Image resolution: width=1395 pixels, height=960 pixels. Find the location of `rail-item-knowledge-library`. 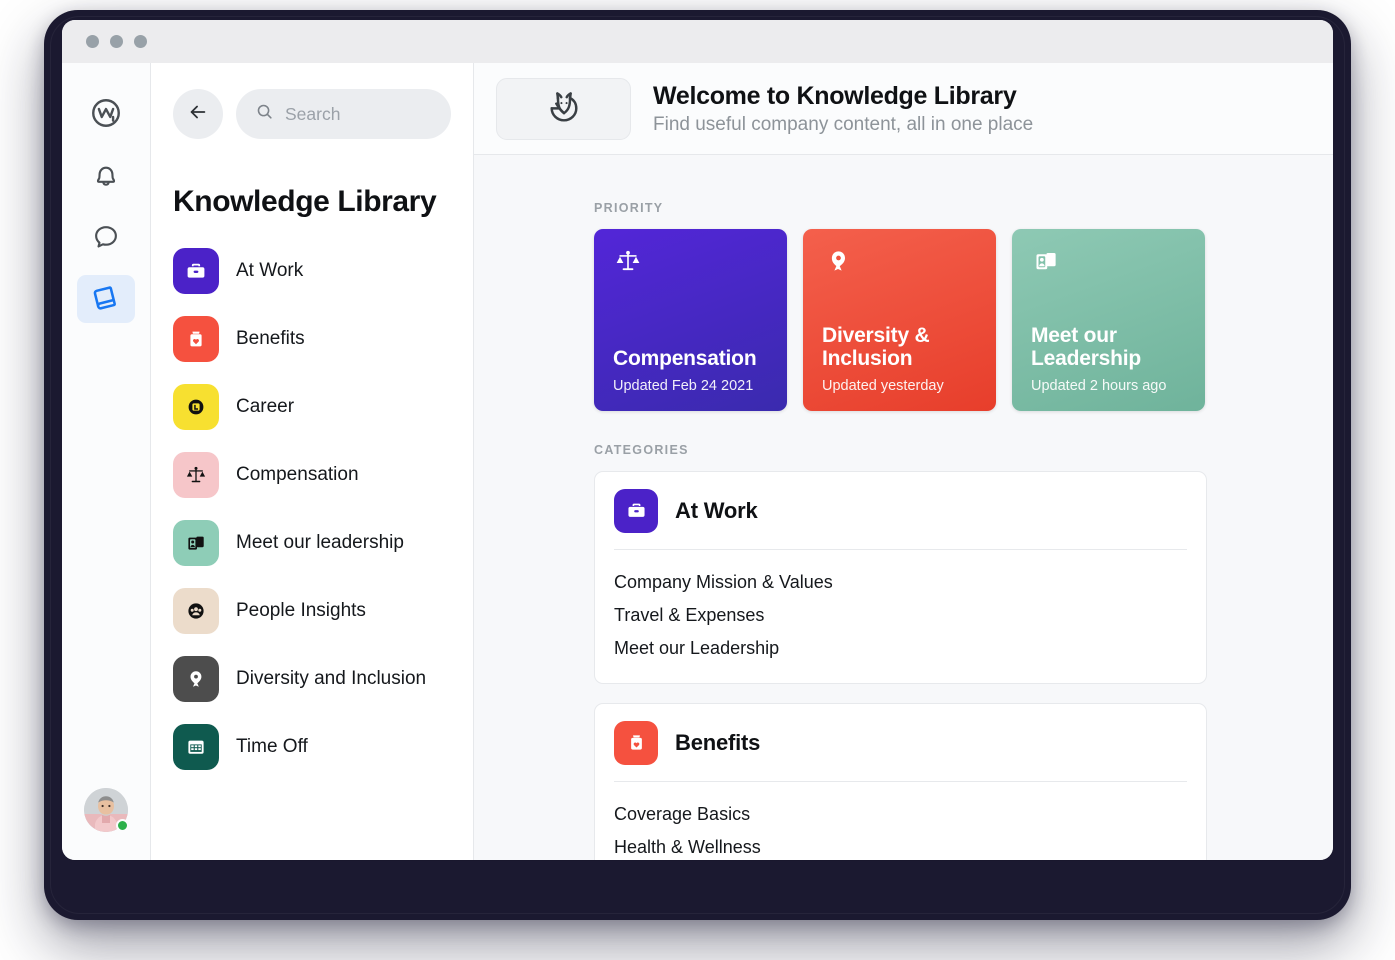

rail-item-knowledge-library is located at coordinates (106, 299).